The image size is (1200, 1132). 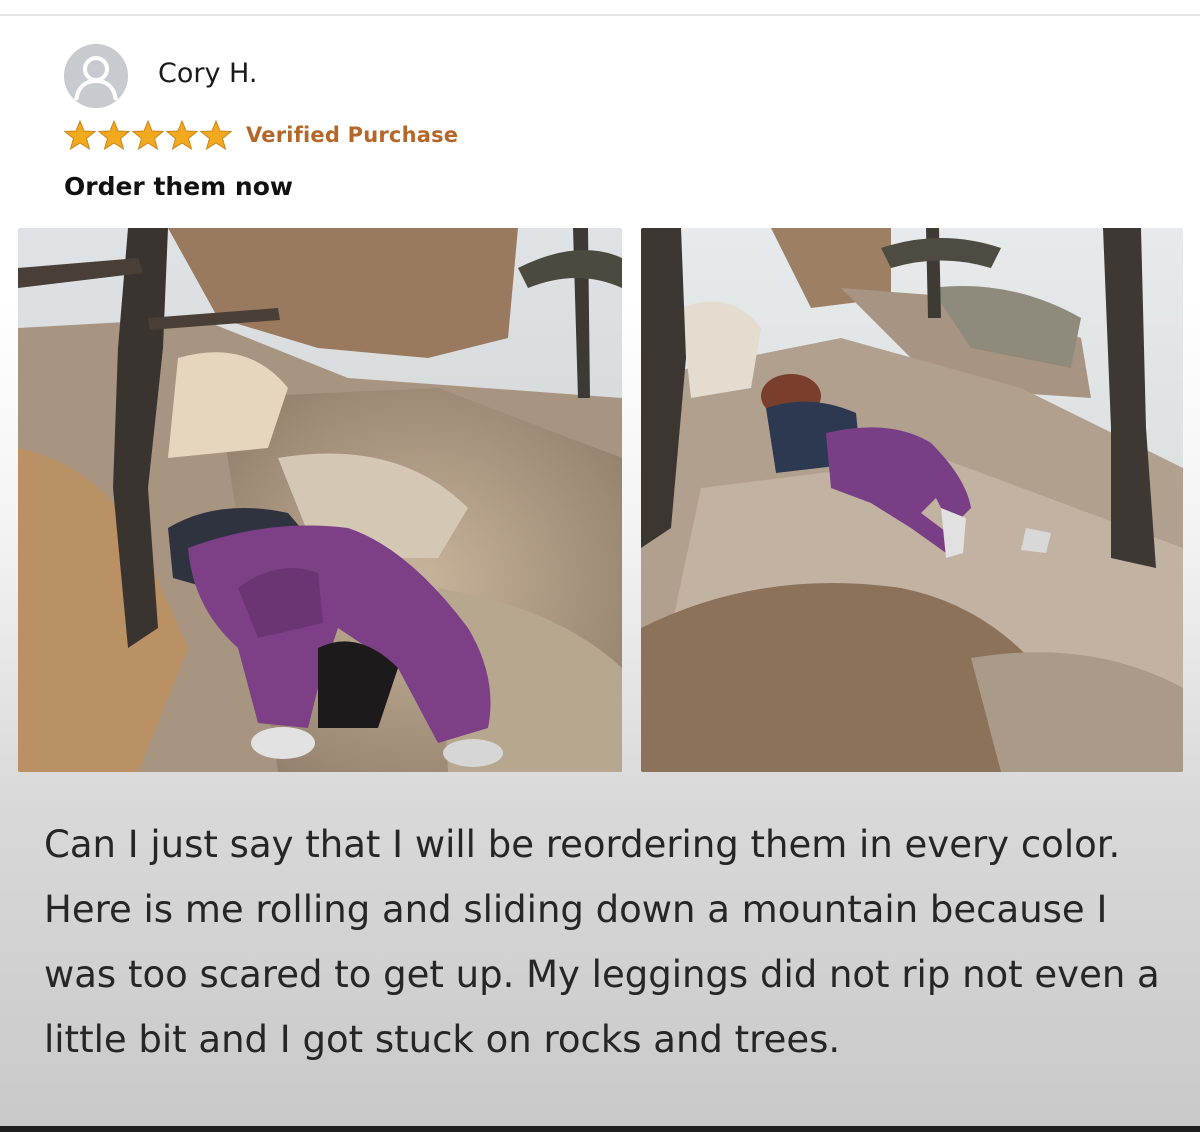 I want to click on star-rating, so click(x=148, y=135).